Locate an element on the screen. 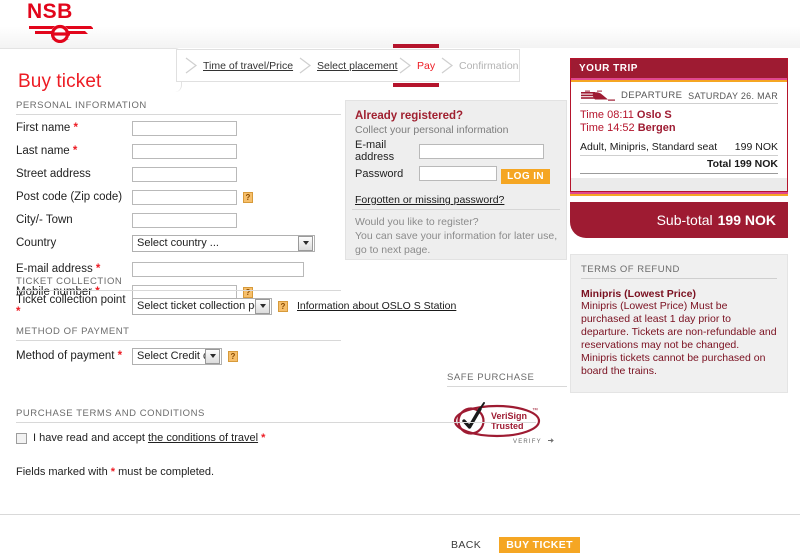 The height and width of the screenshot is (554, 800). form-actions: BACK BUY TICKET is located at coordinates (510, 545).